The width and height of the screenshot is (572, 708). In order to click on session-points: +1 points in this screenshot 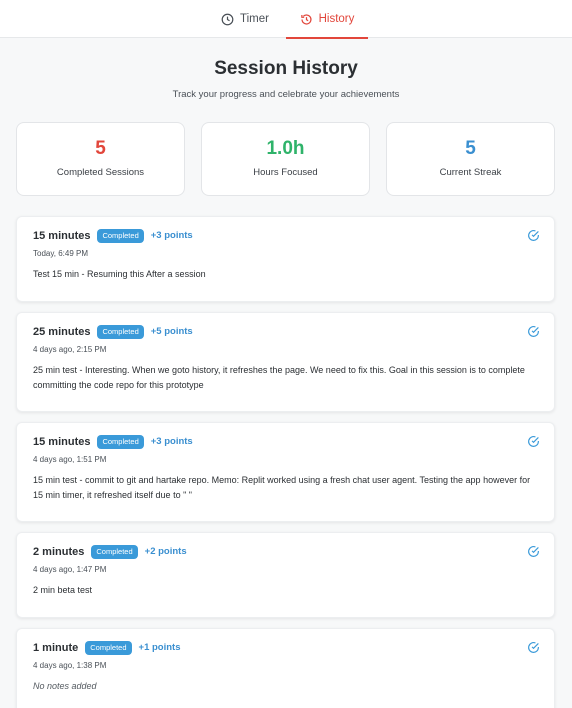, I will do `click(159, 648)`.